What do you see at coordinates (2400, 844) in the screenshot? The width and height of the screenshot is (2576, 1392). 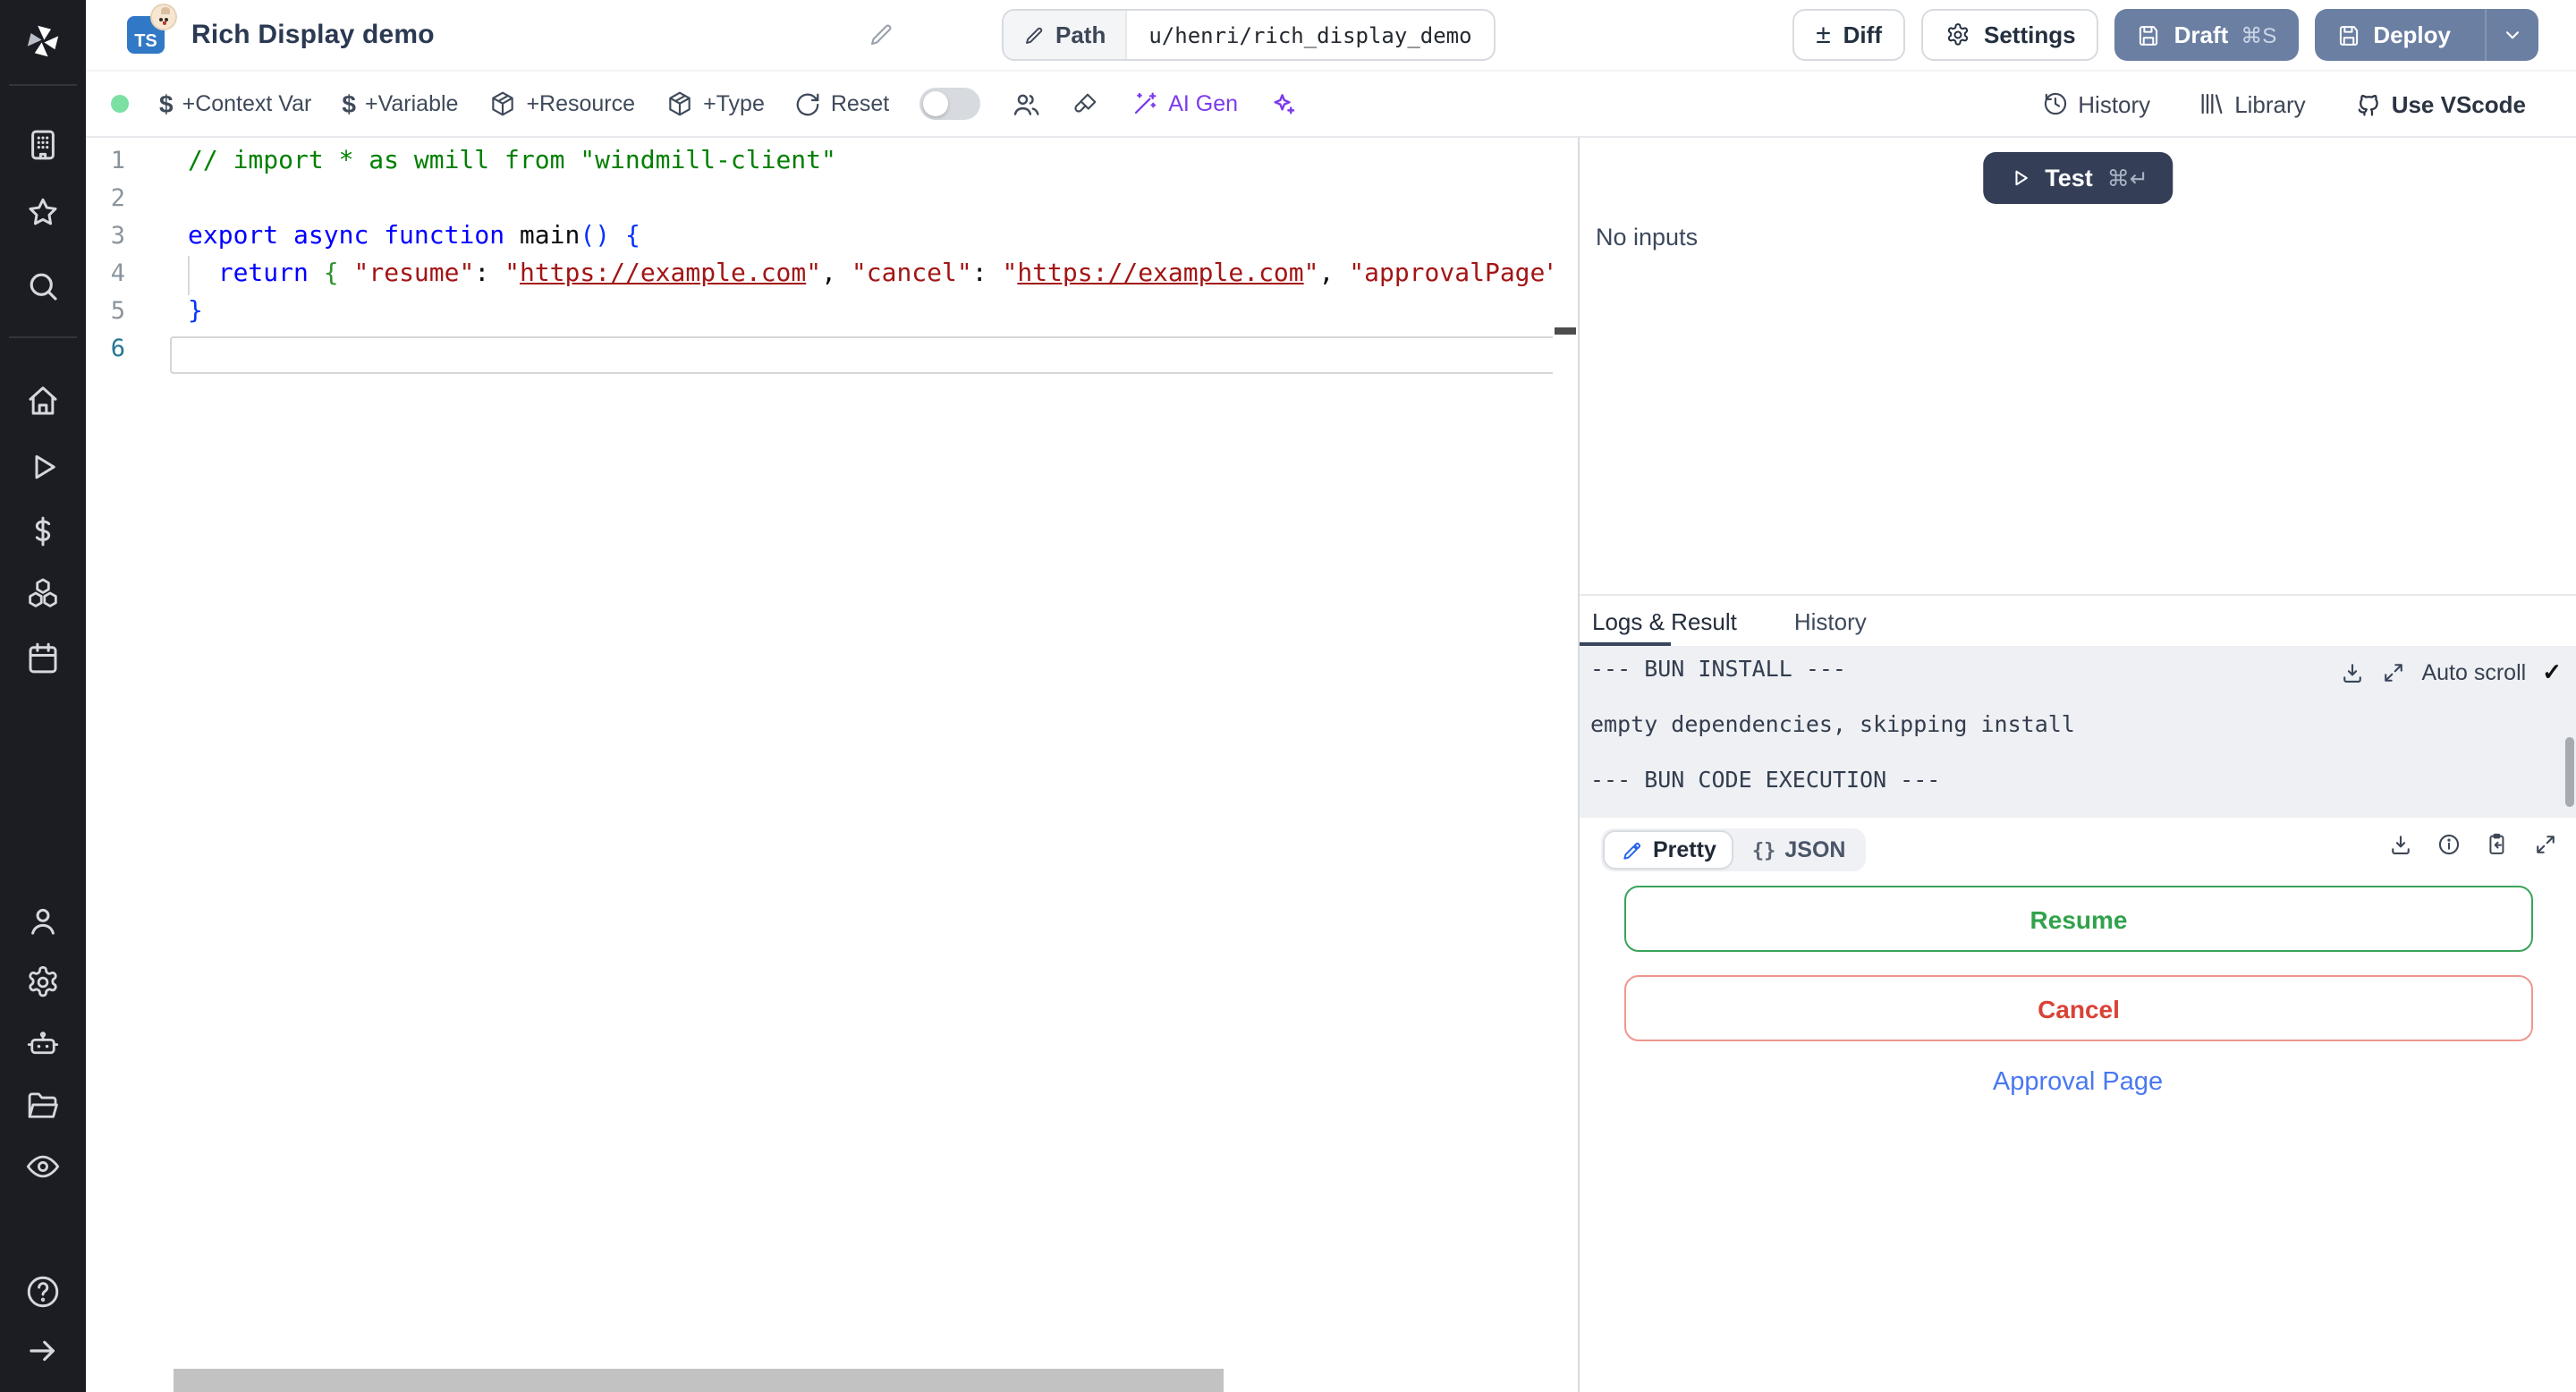 I see `download-result-icon` at bounding box center [2400, 844].